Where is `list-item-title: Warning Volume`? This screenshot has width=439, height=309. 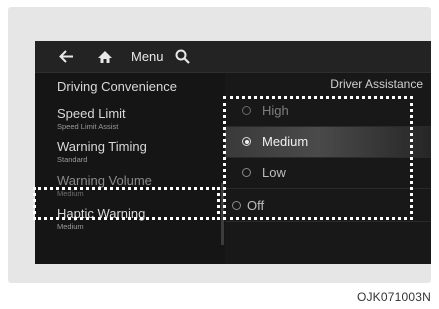
list-item-title: Warning Volume is located at coordinates (104, 180).